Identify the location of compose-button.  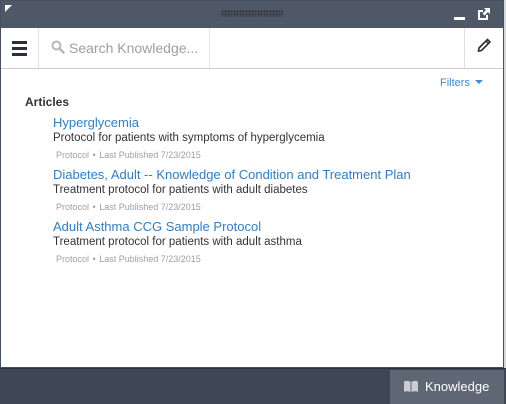
(484, 48).